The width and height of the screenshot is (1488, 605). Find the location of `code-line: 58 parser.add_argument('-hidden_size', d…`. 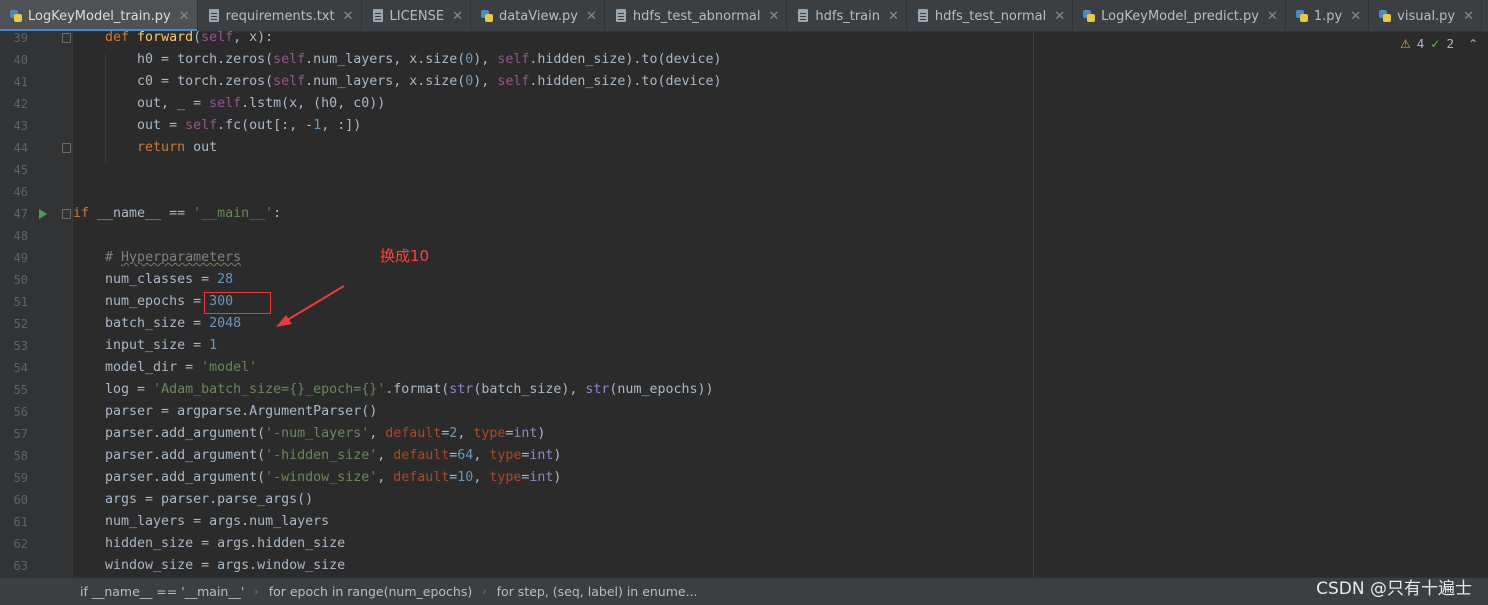

code-line: 58 parser.add_argument('-hidden_size', d… is located at coordinates (515, 456).